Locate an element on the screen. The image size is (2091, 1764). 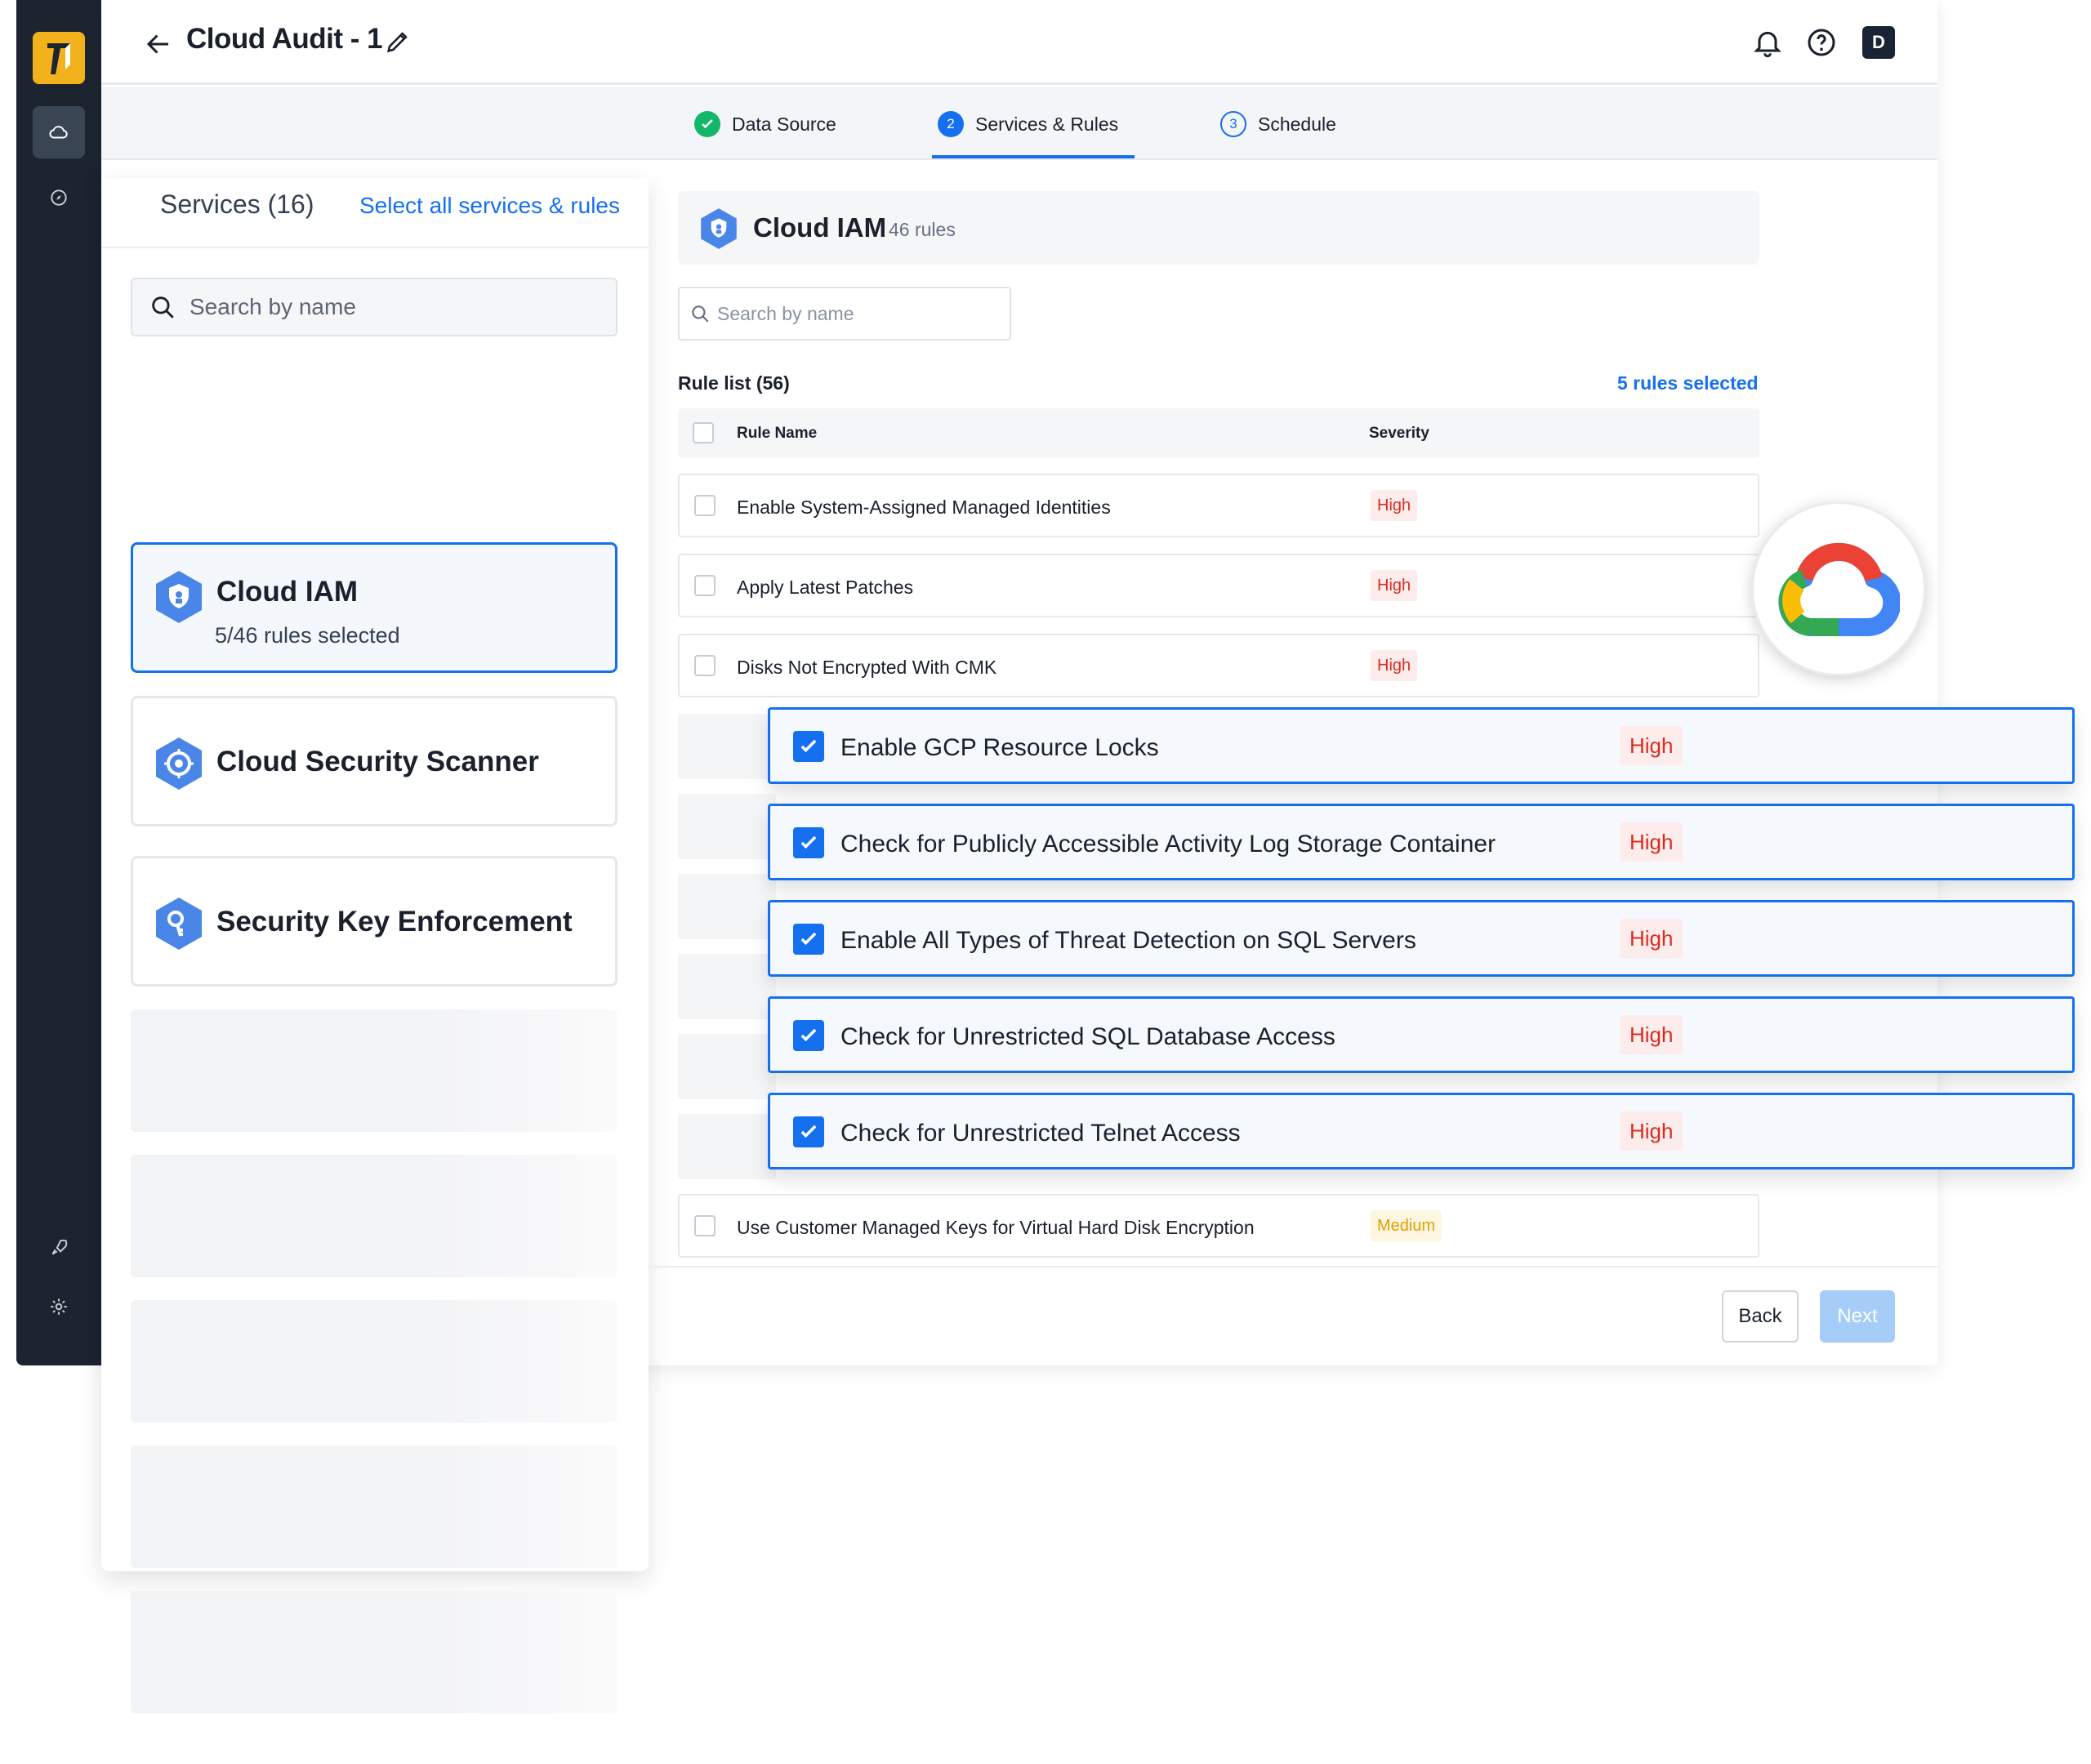
bell-icon is located at coordinates (1767, 42).